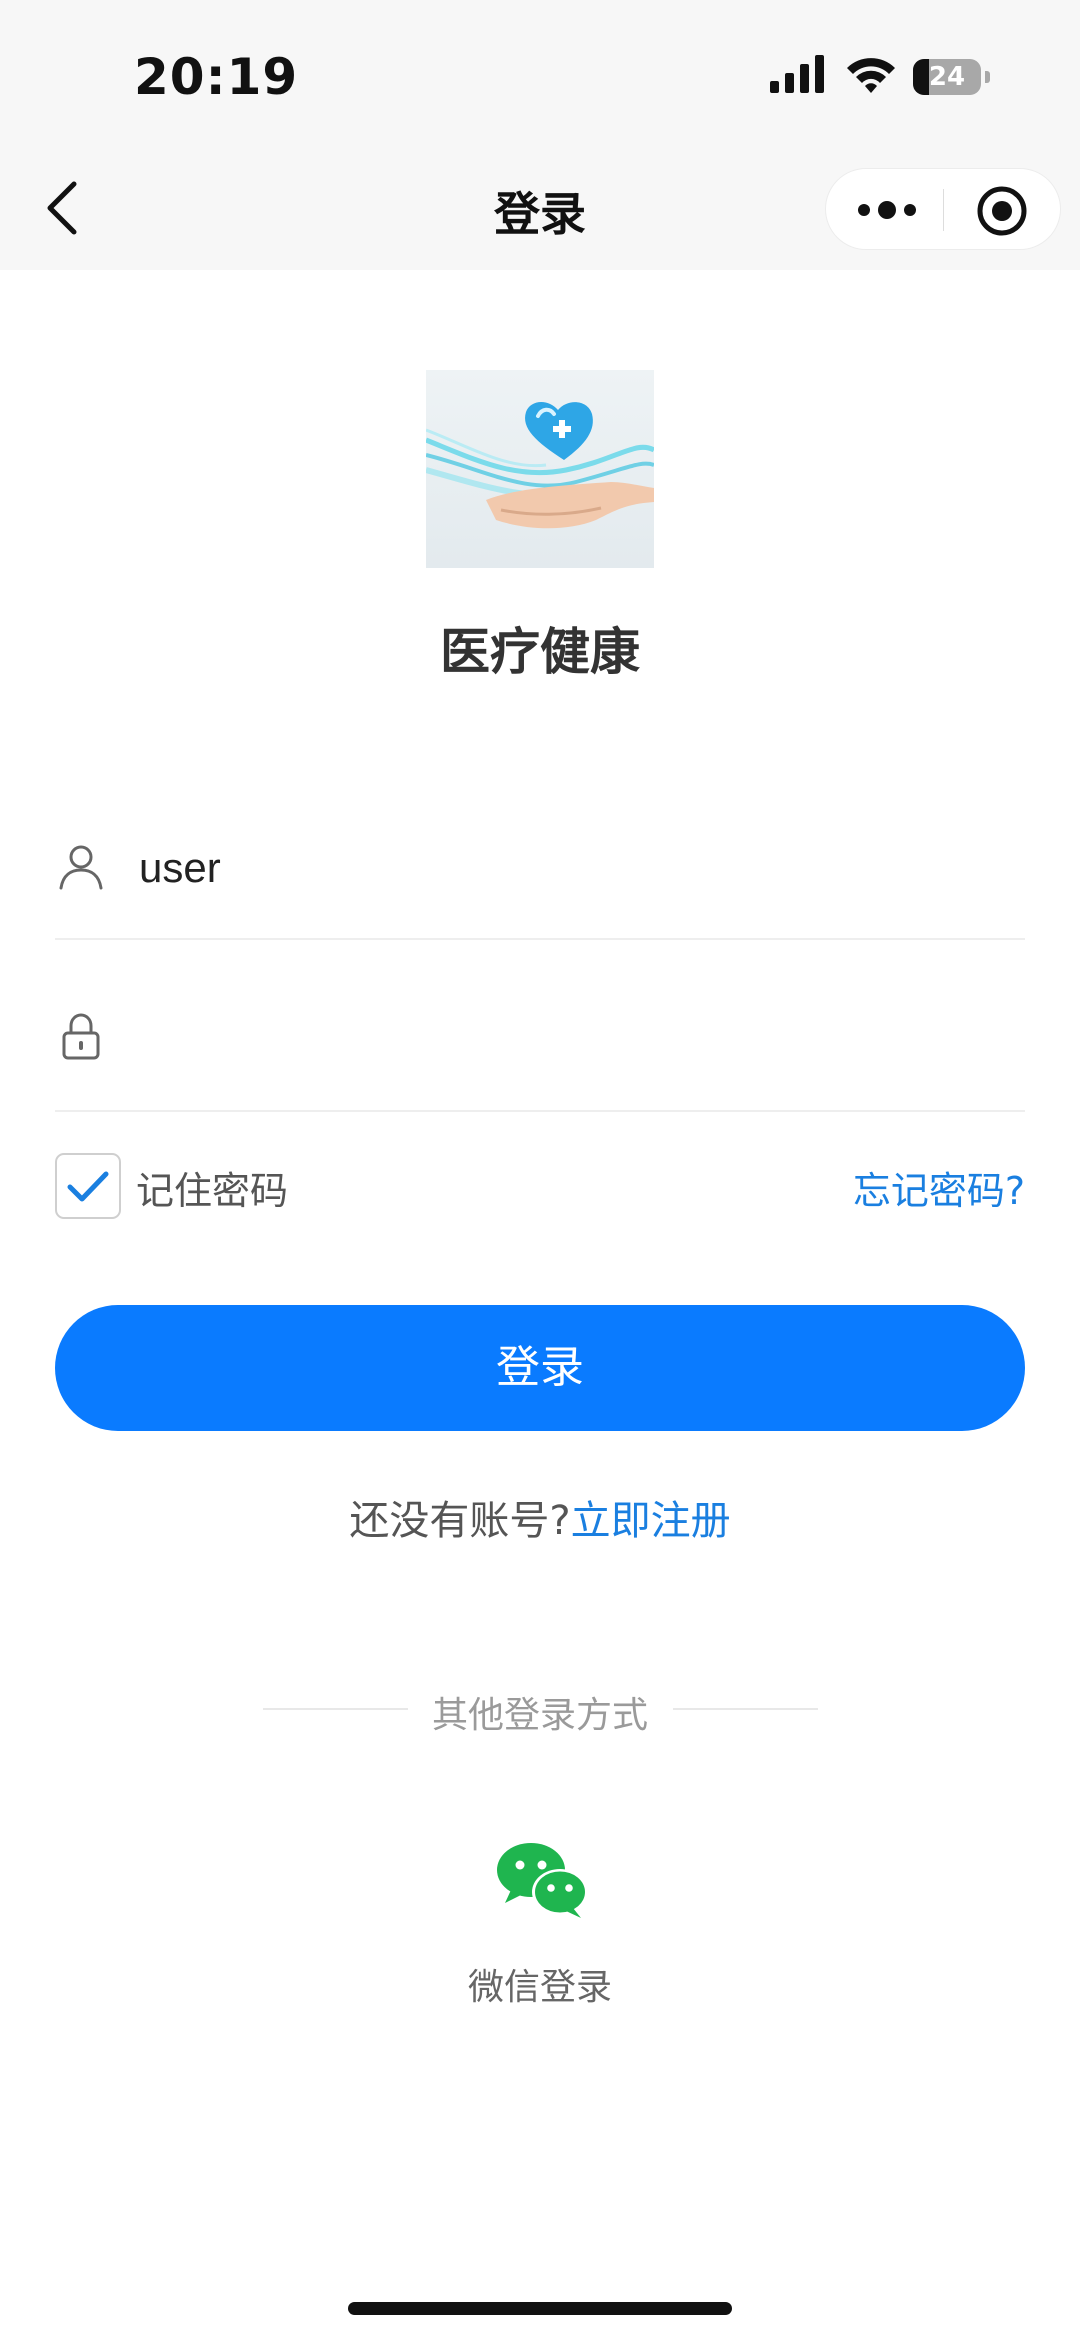 Image resolution: width=1080 pixels, height=2341 pixels. What do you see at coordinates (540, 939) in the screenshot?
I see `username-underline` at bounding box center [540, 939].